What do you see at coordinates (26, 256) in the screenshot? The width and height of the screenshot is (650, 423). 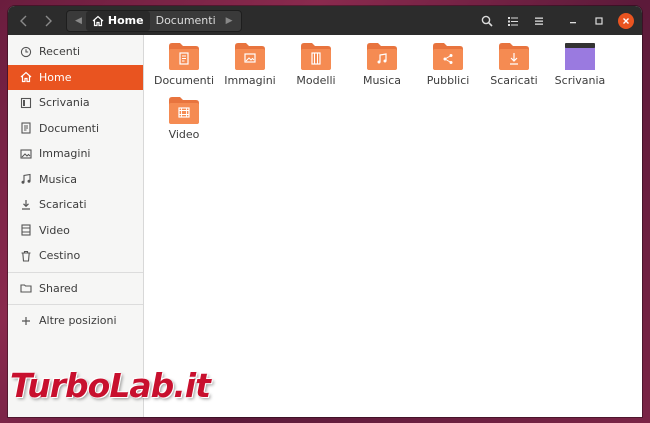 I see `trash-icon` at bounding box center [26, 256].